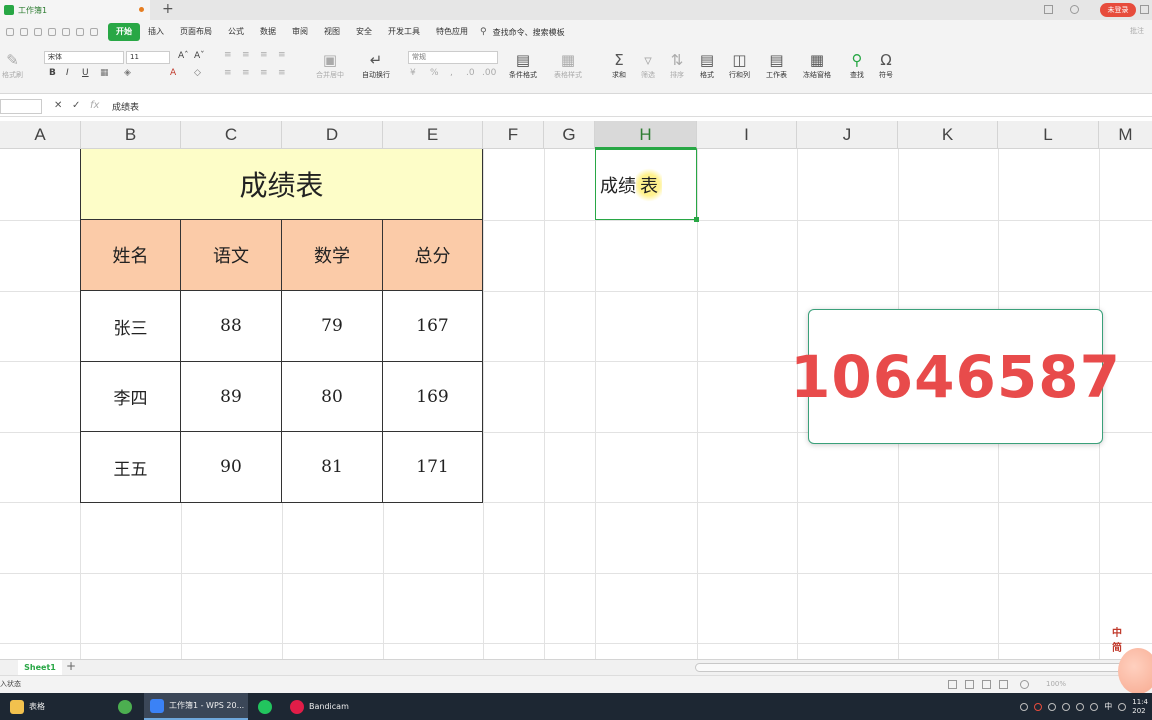 This screenshot has width=1152, height=720. Describe the element at coordinates (246, 55) in the screenshot. I see `align-middle-icon: ≡` at that location.